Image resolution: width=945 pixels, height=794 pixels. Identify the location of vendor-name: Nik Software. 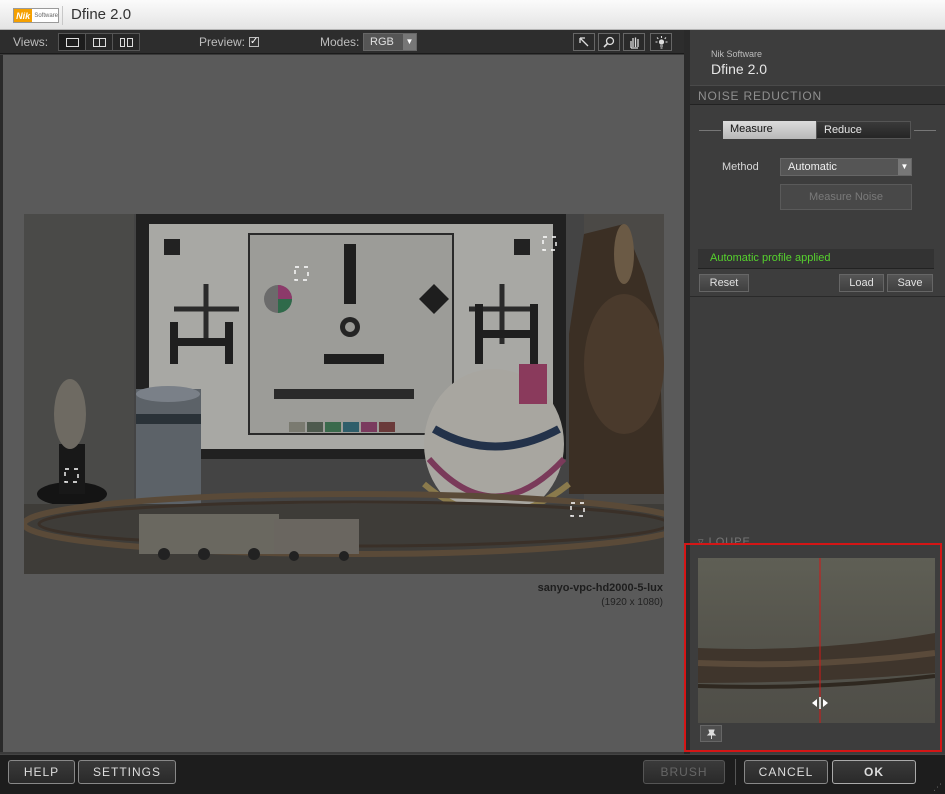
(737, 54).